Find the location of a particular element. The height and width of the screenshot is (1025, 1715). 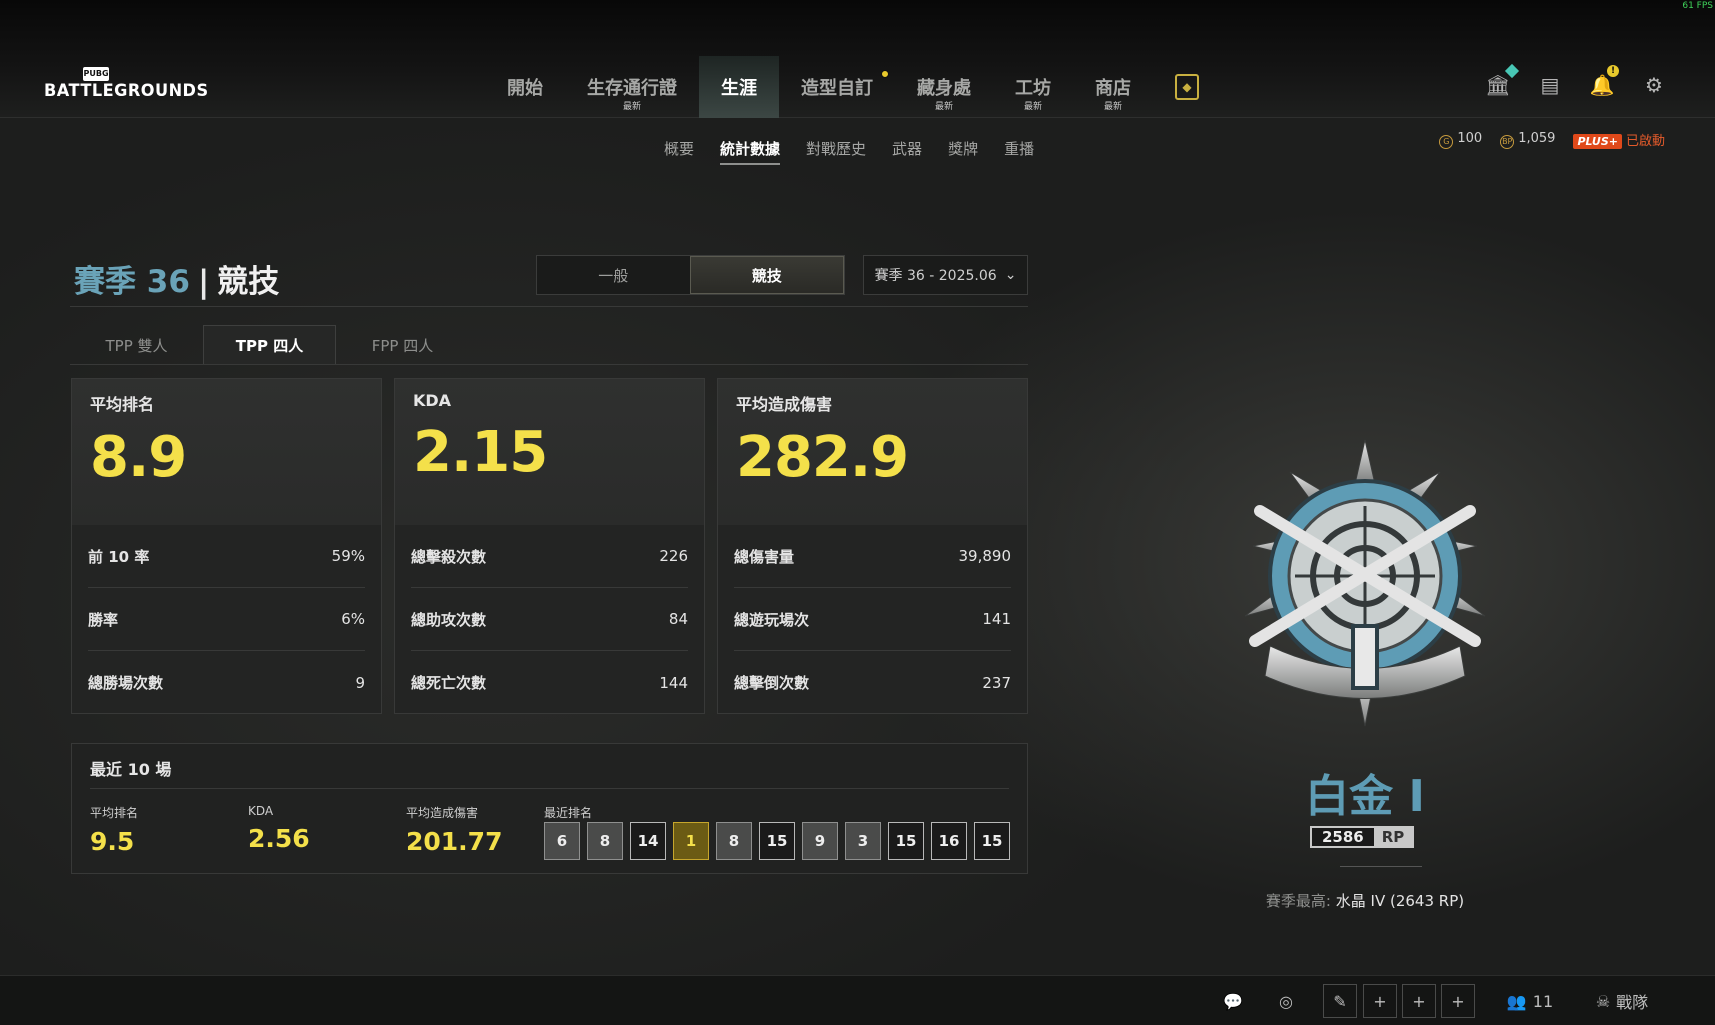

gem-icon is located at coordinates (1512, 71).